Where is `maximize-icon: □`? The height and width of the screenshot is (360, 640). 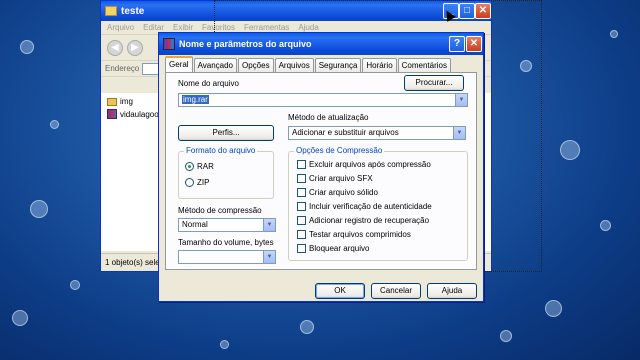
maximize-icon: □ is located at coordinates (467, 11).